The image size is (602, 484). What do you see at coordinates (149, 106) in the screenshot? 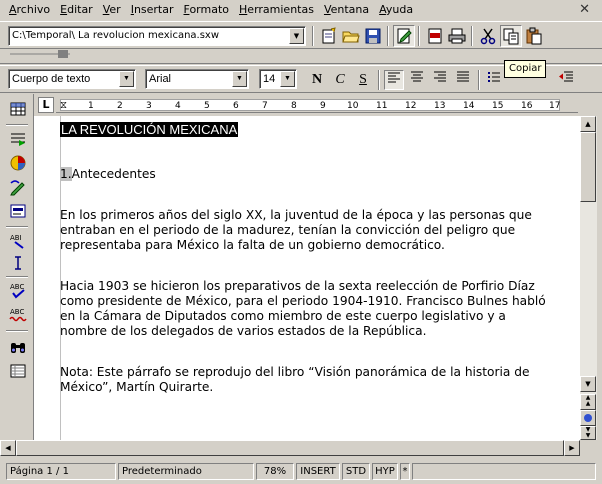
I see `ruler-number: 3` at bounding box center [149, 106].